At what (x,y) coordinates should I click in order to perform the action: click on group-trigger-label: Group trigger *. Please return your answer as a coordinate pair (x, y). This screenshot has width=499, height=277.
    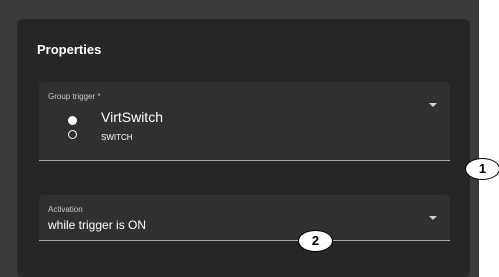
    Looking at the image, I should click on (74, 96).